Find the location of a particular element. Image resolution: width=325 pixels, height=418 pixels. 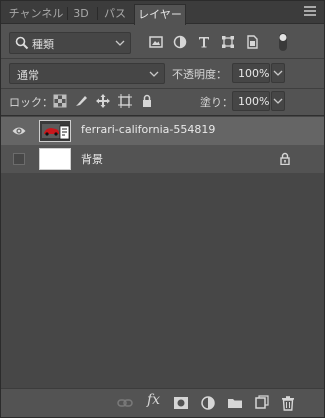

tab-channels: チャンネル is located at coordinates (36, 14).